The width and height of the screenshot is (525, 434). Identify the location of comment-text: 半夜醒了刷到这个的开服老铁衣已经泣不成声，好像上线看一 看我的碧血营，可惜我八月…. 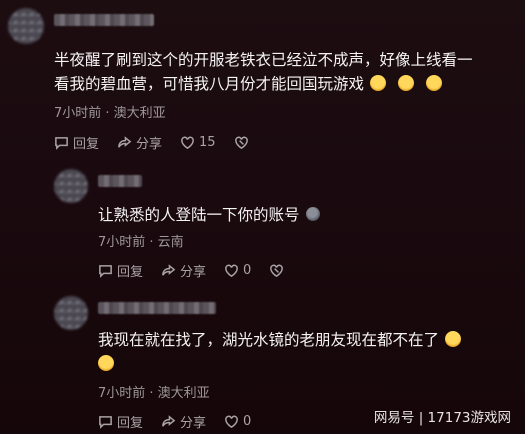
(263, 72).